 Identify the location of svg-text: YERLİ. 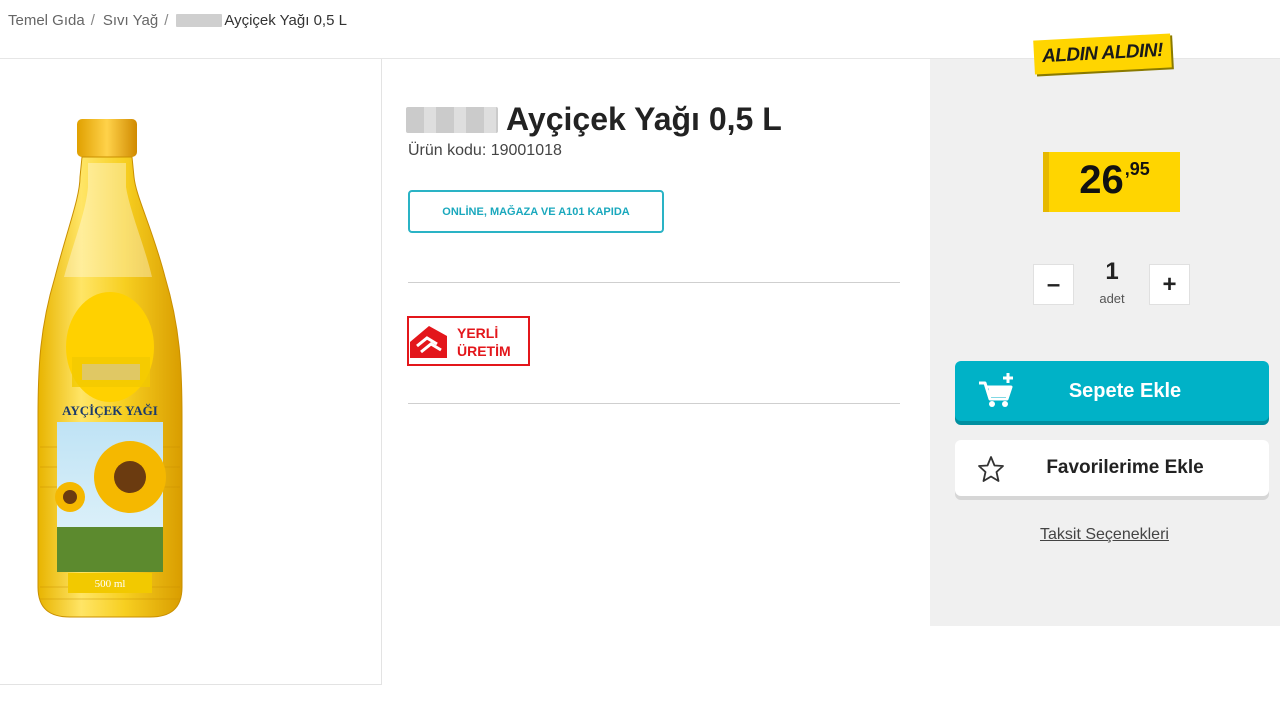
(477, 333).